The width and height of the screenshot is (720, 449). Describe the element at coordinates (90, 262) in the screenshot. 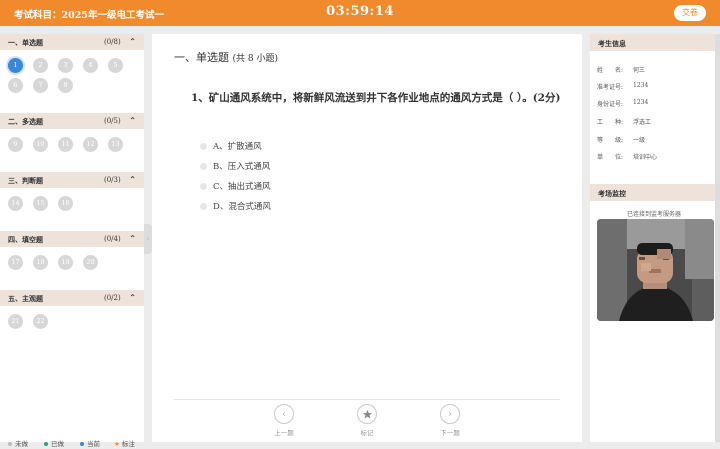

I see `question-number: 20` at that location.